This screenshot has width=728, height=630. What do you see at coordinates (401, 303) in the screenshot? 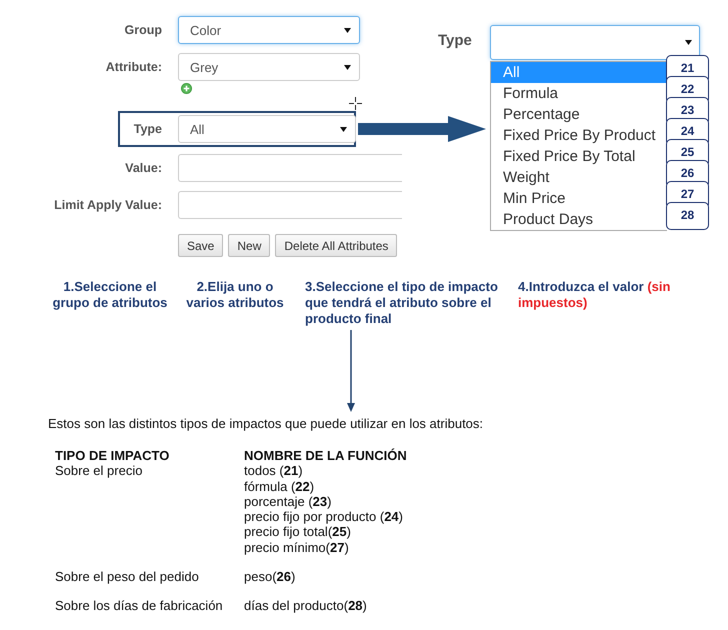
I see `step-text: 3.Seleccione el tipo de impacto que tendrá el atributo sobre el producto final` at bounding box center [401, 303].